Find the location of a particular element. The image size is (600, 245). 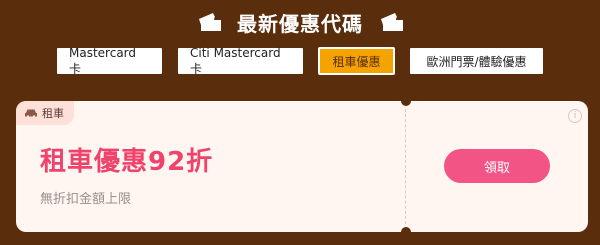

car-icon is located at coordinates (31, 113).